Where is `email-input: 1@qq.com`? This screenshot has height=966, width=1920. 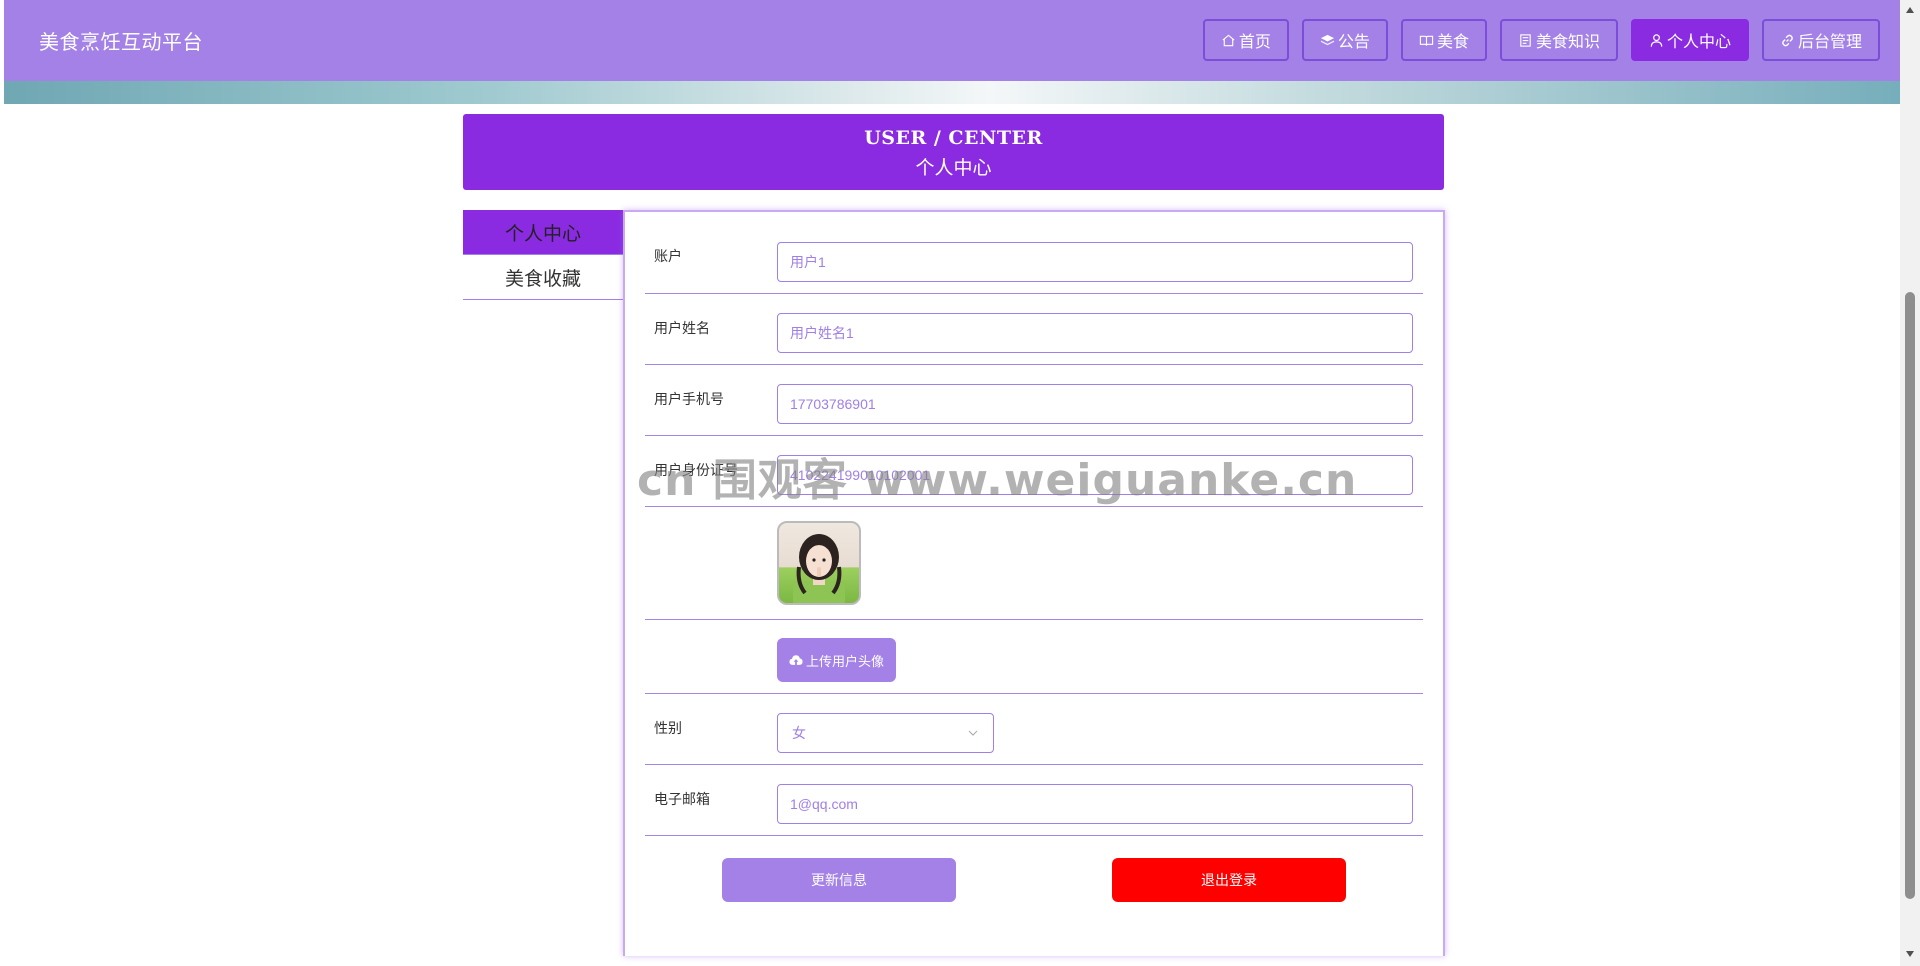
email-input: 1@qq.com is located at coordinates (1095, 804).